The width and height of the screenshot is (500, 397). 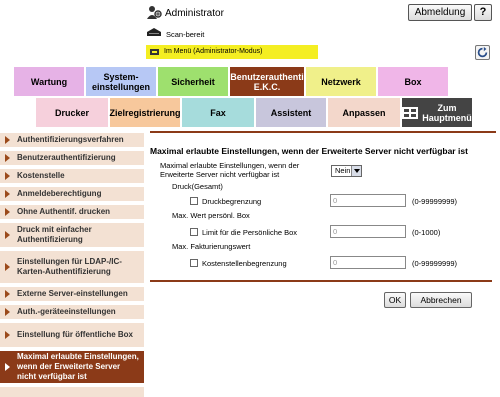 I want to click on mode-banner: Im Menü (Administrator-Modus), so click(x=232, y=52).